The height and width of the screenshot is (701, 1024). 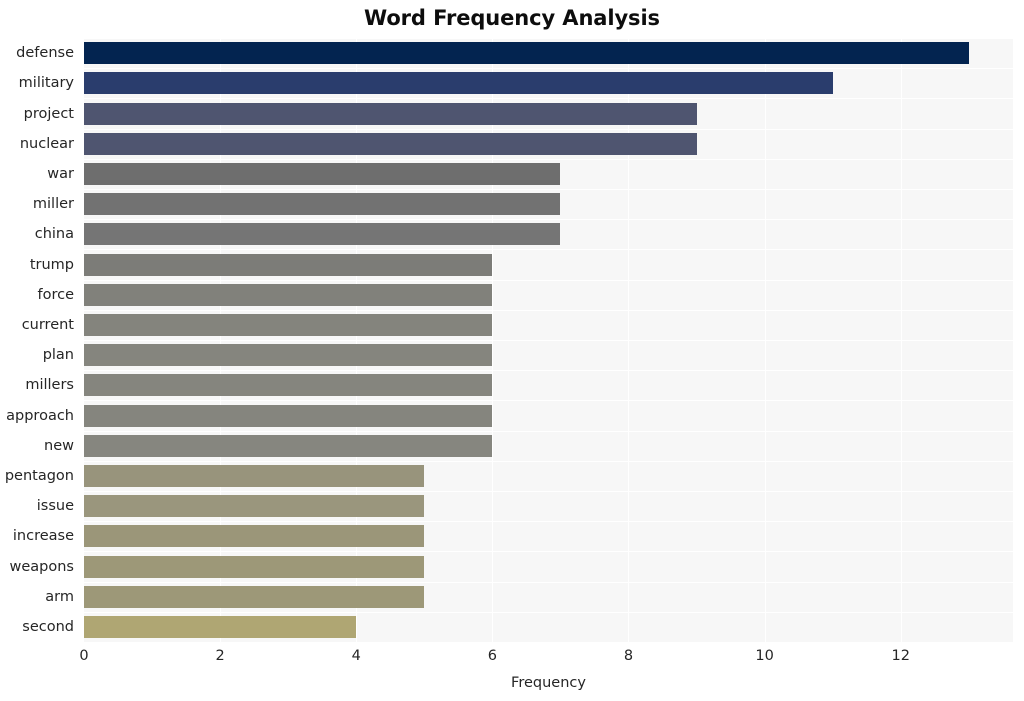 I want to click on bar-arm, so click(x=254, y=596).